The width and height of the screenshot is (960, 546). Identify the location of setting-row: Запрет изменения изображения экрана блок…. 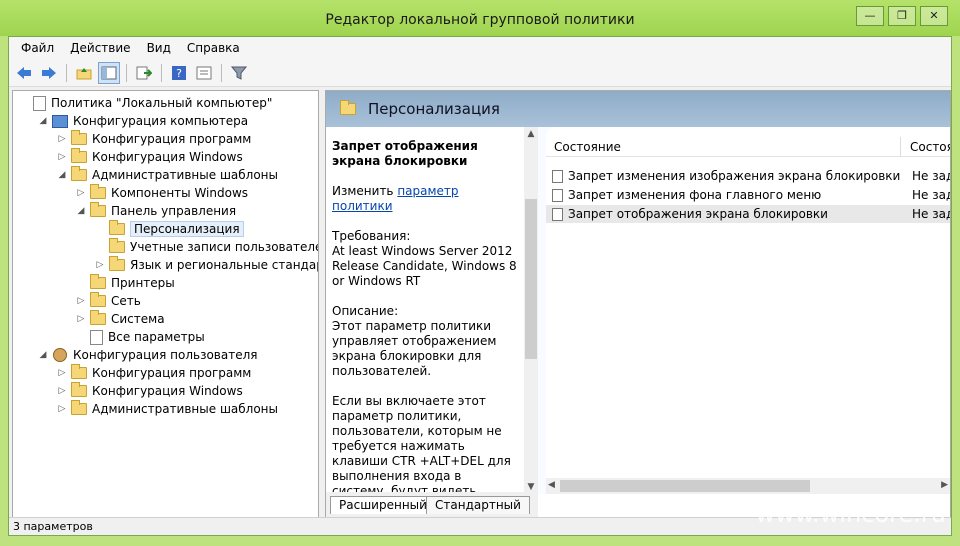
(748, 176).